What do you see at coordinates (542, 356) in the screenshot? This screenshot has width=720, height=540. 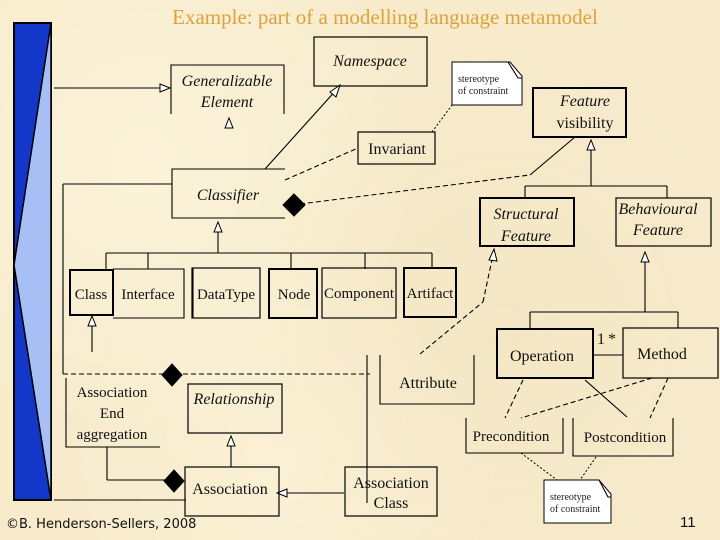 I see `svg-text: Operation` at bounding box center [542, 356].